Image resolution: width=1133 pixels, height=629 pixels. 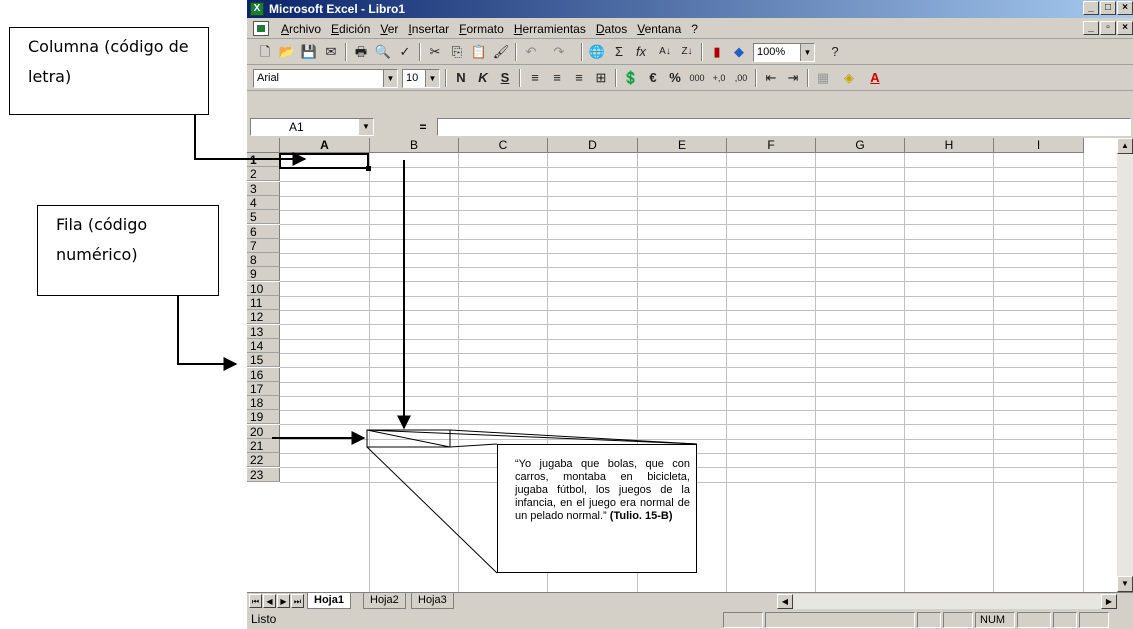 I want to click on row-header-4: 4, so click(x=263, y=202).